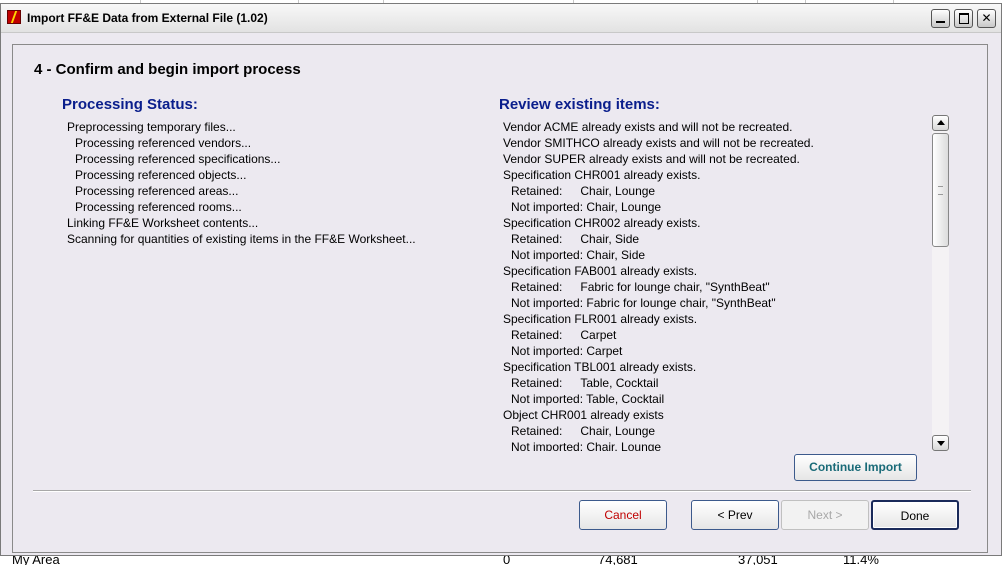 The height and width of the screenshot is (565, 1002). What do you see at coordinates (618, 560) in the screenshot?
I see `bg-row-col2: 74,681` at bounding box center [618, 560].